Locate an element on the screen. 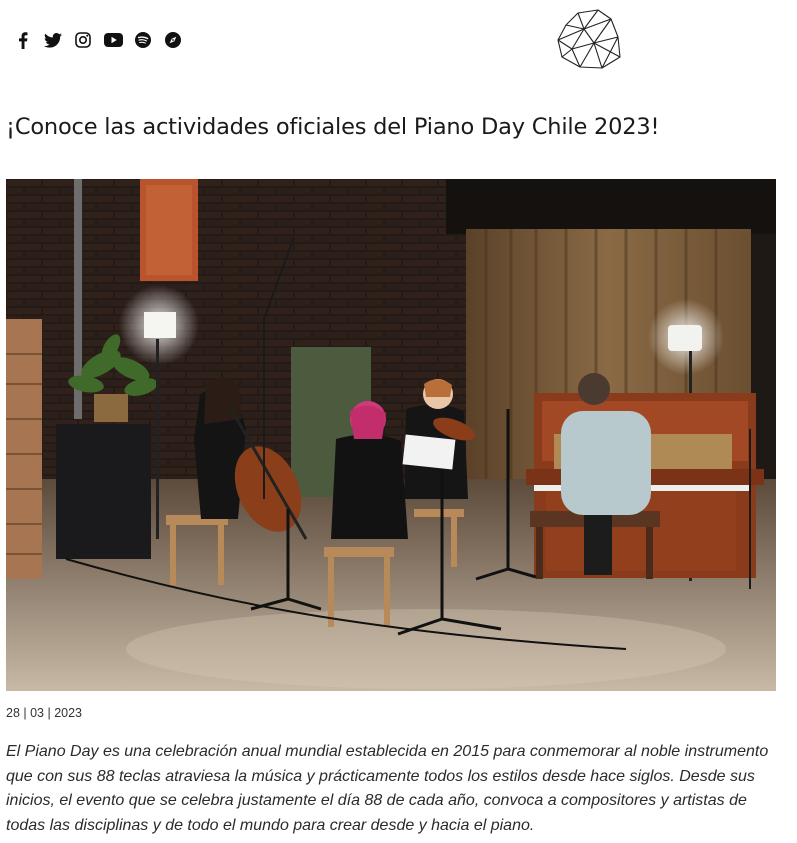  site-header is located at coordinates (398, 40).